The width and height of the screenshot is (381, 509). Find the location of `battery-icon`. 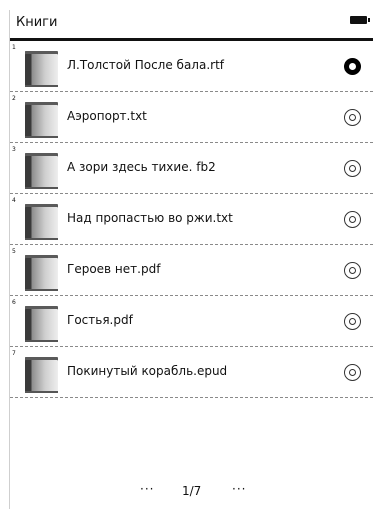

battery-icon is located at coordinates (360, 20).